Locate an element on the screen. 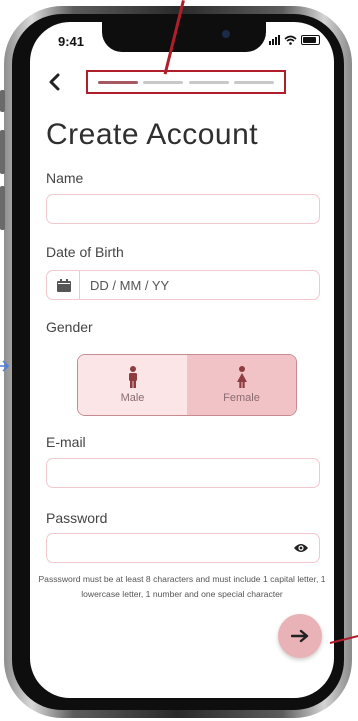  gender-toggle: Male Female is located at coordinates (187, 385).